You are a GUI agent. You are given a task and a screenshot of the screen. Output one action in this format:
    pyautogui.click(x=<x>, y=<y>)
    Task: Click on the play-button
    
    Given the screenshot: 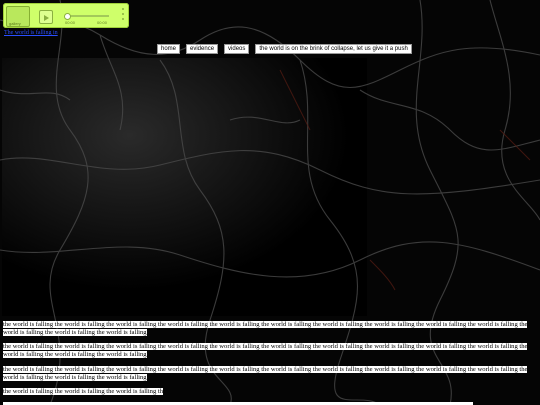 What is the action you would take?
    pyautogui.click(x=46, y=17)
    